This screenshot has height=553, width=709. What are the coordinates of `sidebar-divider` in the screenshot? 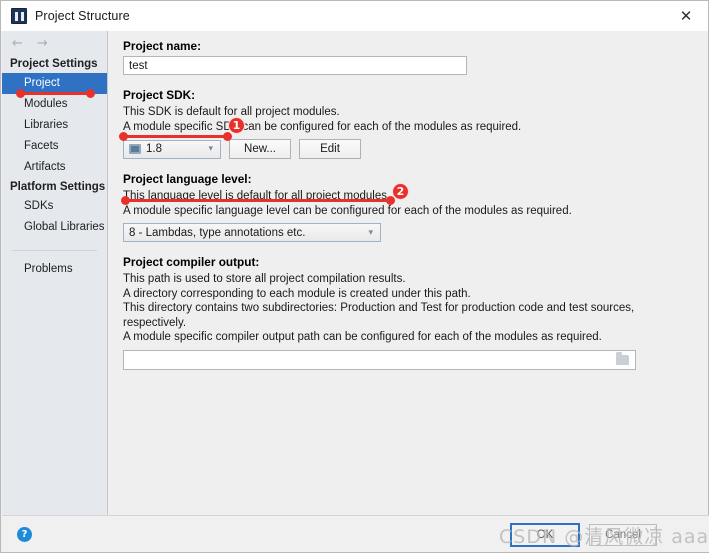 It's located at (54, 250).